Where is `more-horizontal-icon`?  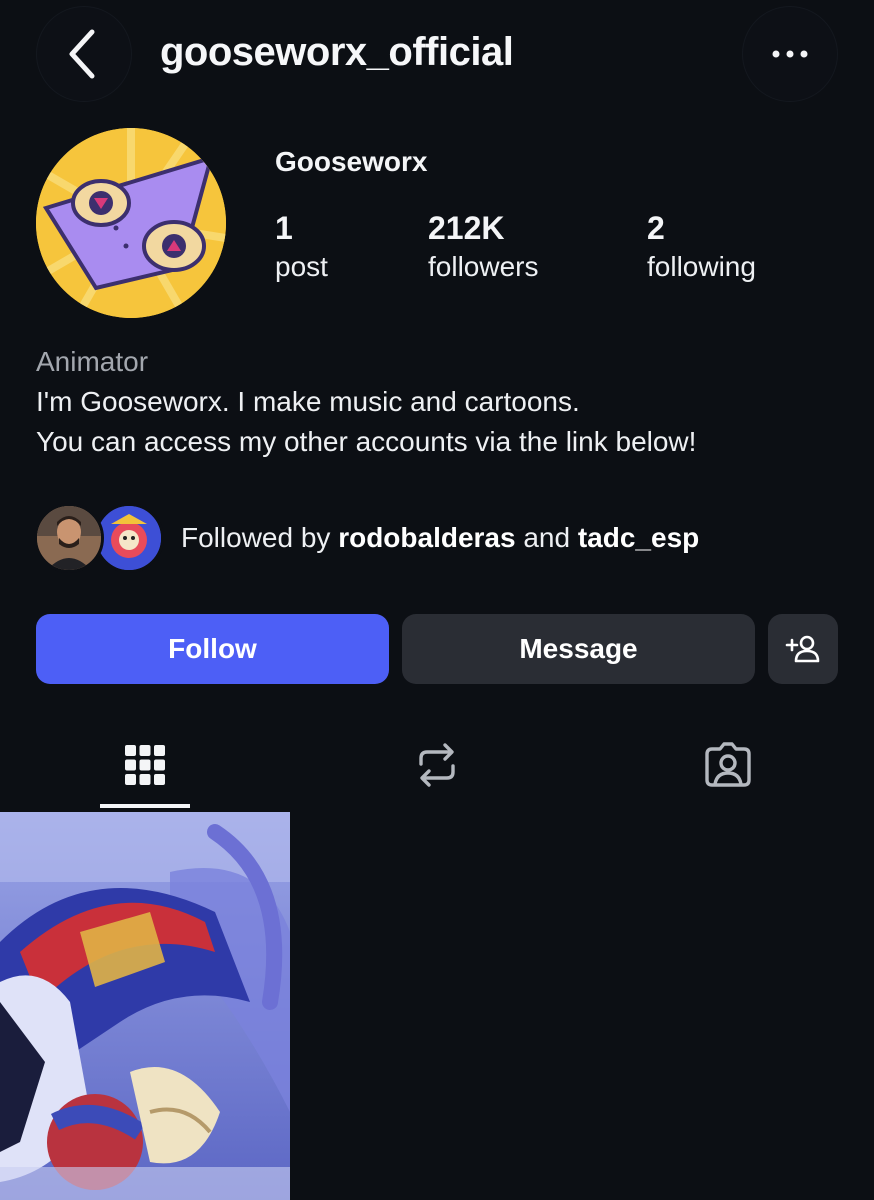
more-horizontal-icon is located at coordinates (790, 54).